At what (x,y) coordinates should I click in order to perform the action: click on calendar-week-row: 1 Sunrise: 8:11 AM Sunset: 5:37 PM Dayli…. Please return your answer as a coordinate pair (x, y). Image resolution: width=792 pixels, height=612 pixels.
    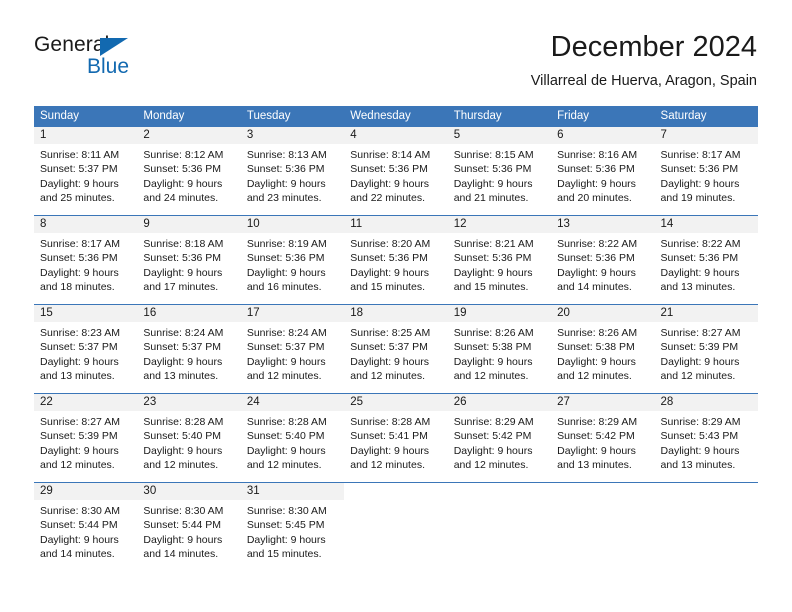
    Looking at the image, I should click on (396, 171).